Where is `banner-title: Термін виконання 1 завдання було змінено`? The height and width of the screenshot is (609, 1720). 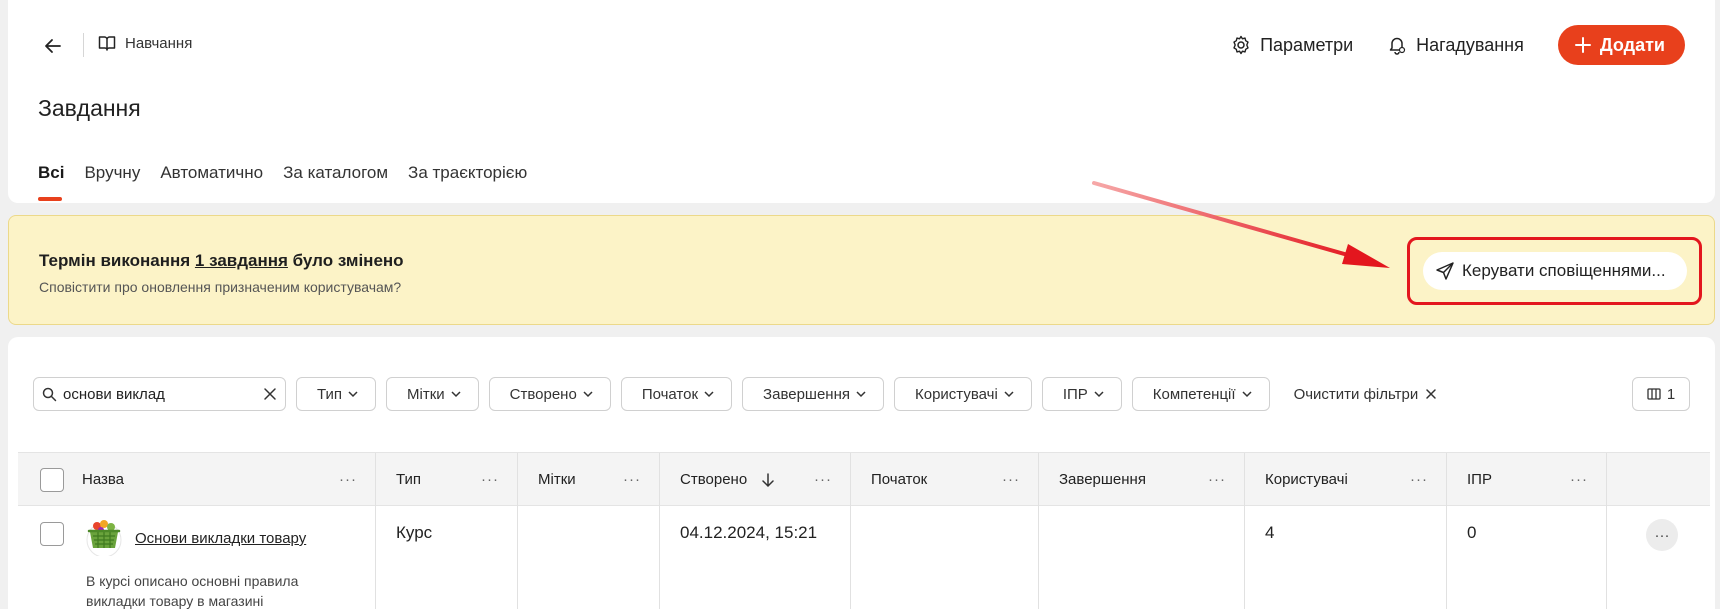
banner-title: Термін виконання 1 завдання було змінено is located at coordinates (221, 261).